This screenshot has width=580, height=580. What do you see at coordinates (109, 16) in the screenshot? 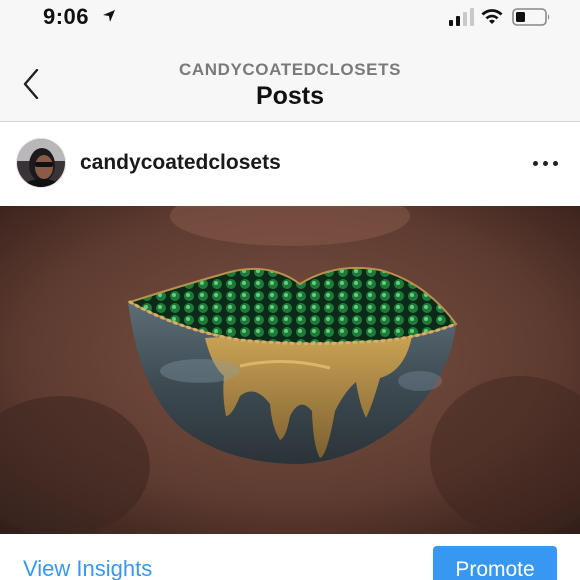
I see `location-arrow-icon` at bounding box center [109, 16].